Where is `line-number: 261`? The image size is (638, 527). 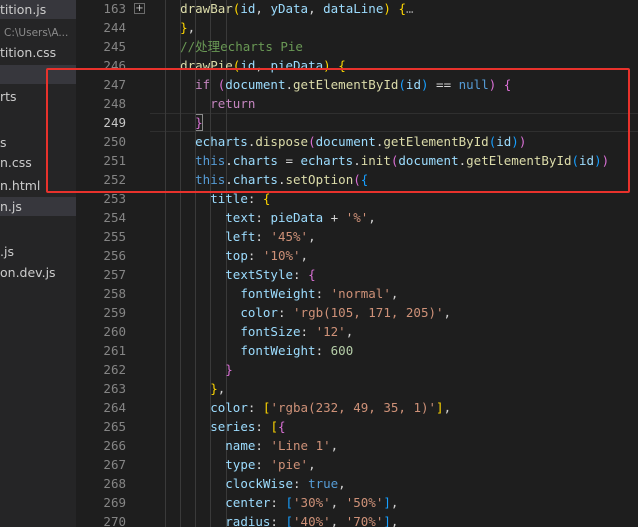 line-number: 261 is located at coordinates (114, 350).